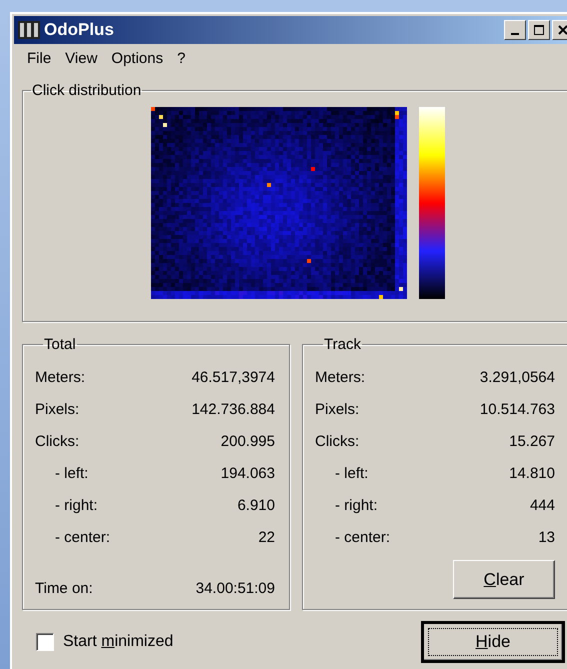 Image resolution: width=567 pixels, height=669 pixels. I want to click on stat-value: 10.514.763, so click(517, 409).